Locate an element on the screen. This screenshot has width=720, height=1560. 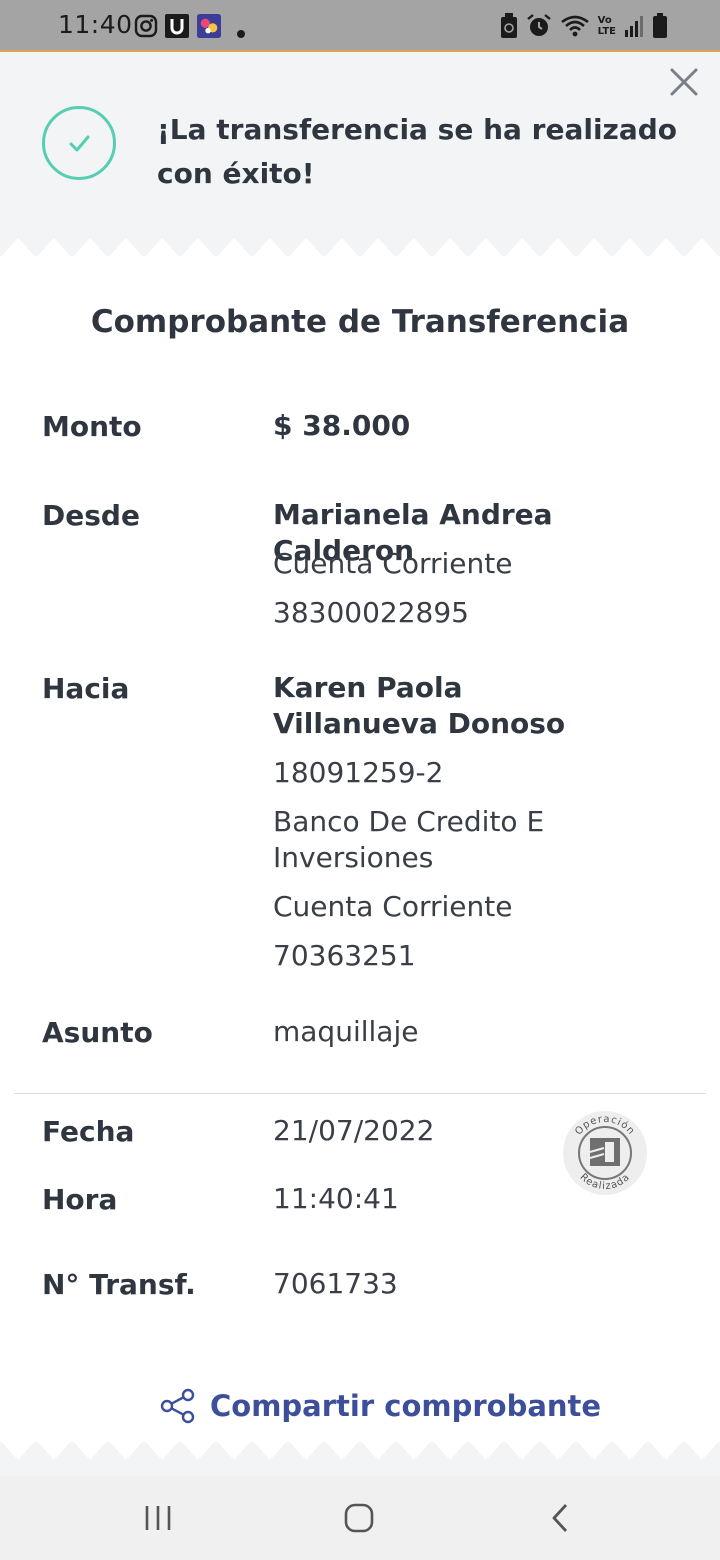
receipt-top-edge is located at coordinates (360, 248).